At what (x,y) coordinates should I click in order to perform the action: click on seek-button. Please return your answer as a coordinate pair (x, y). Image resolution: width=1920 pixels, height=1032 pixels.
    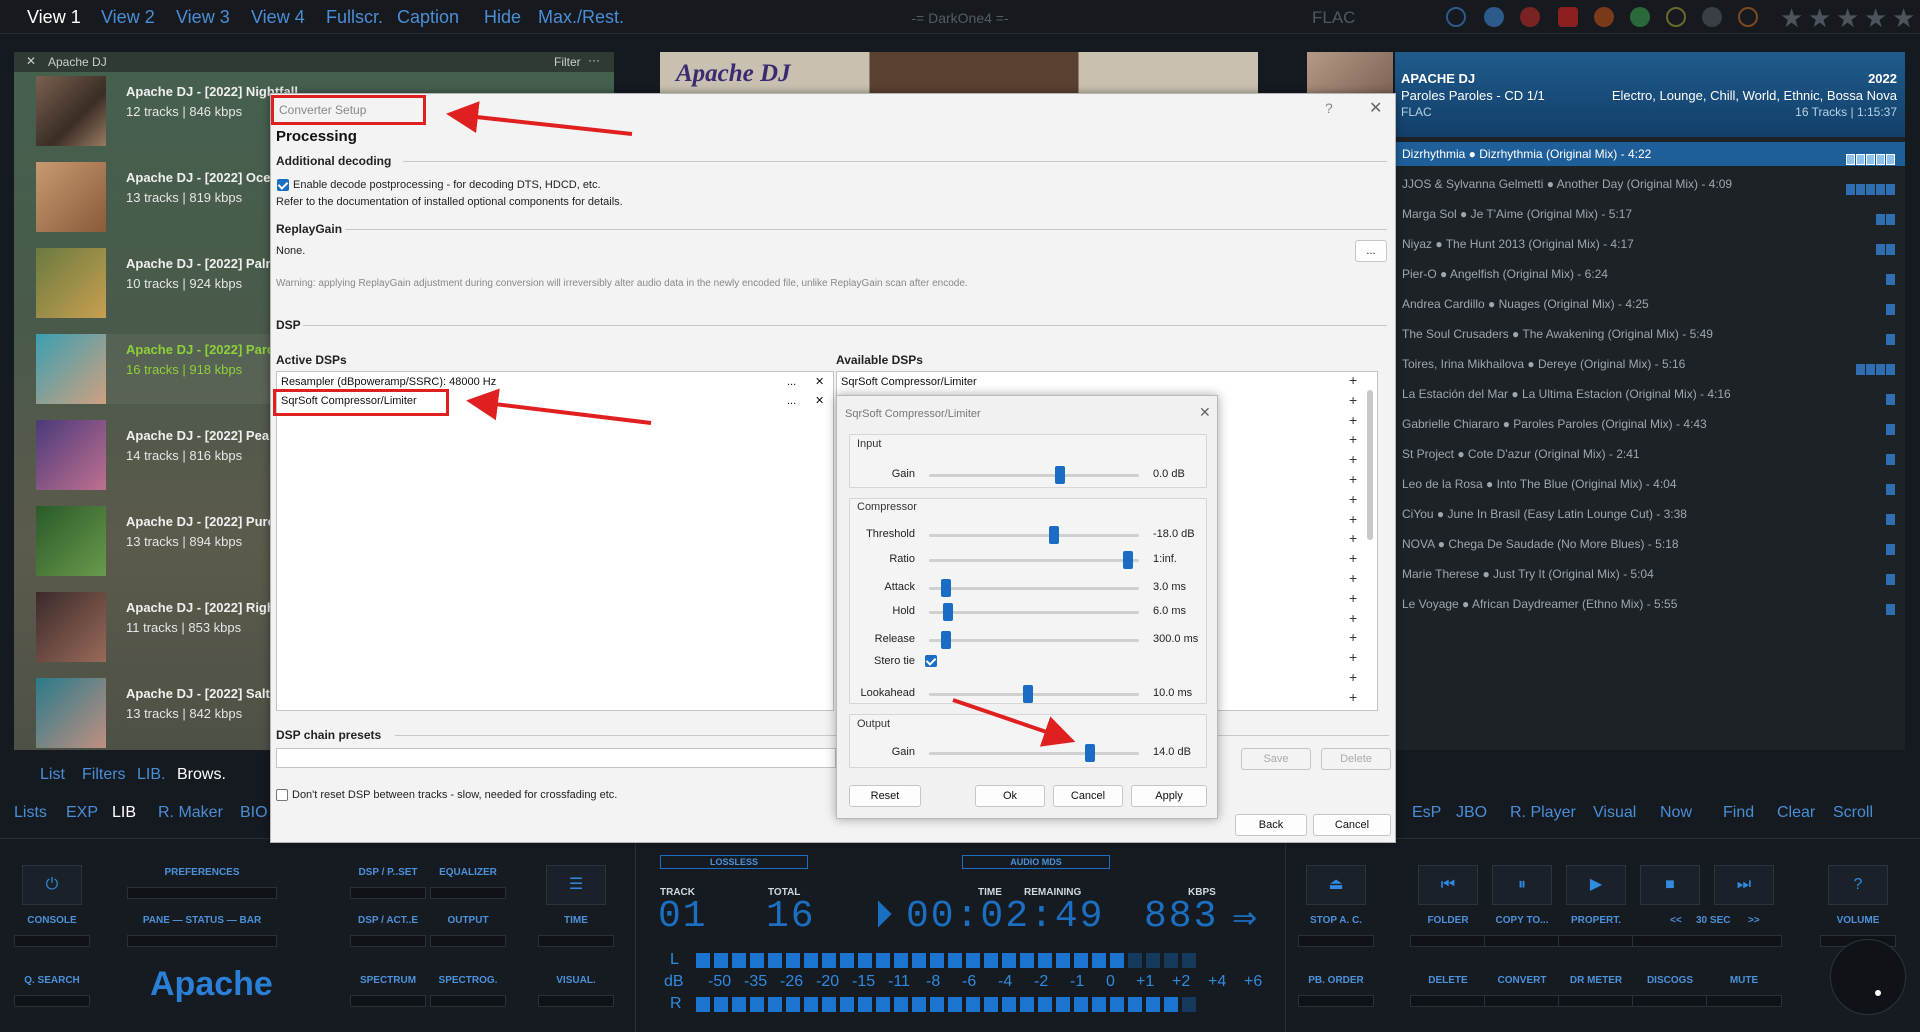
    Looking at the image, I should click on (1707, 941).